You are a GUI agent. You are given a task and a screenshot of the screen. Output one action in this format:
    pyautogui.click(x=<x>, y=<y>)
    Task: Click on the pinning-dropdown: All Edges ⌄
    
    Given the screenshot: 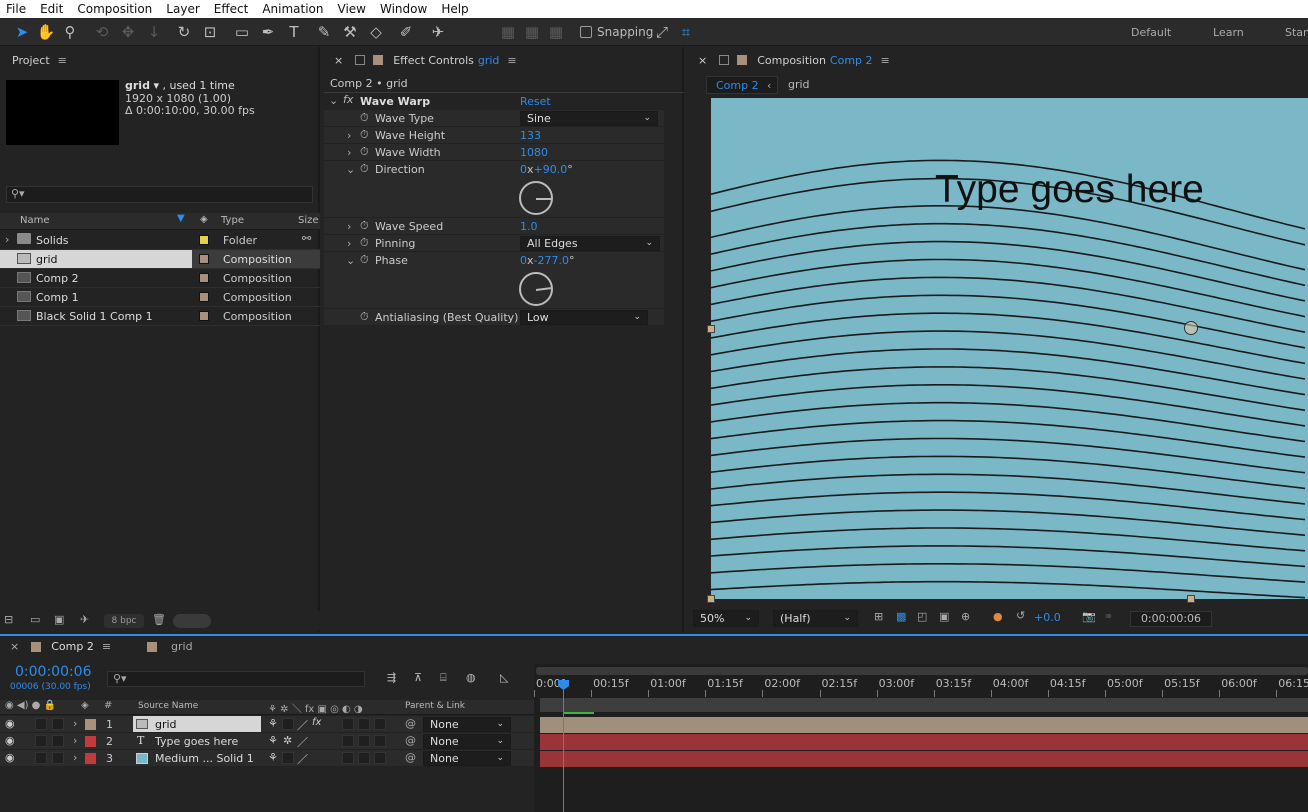 What is the action you would take?
    pyautogui.click(x=590, y=243)
    